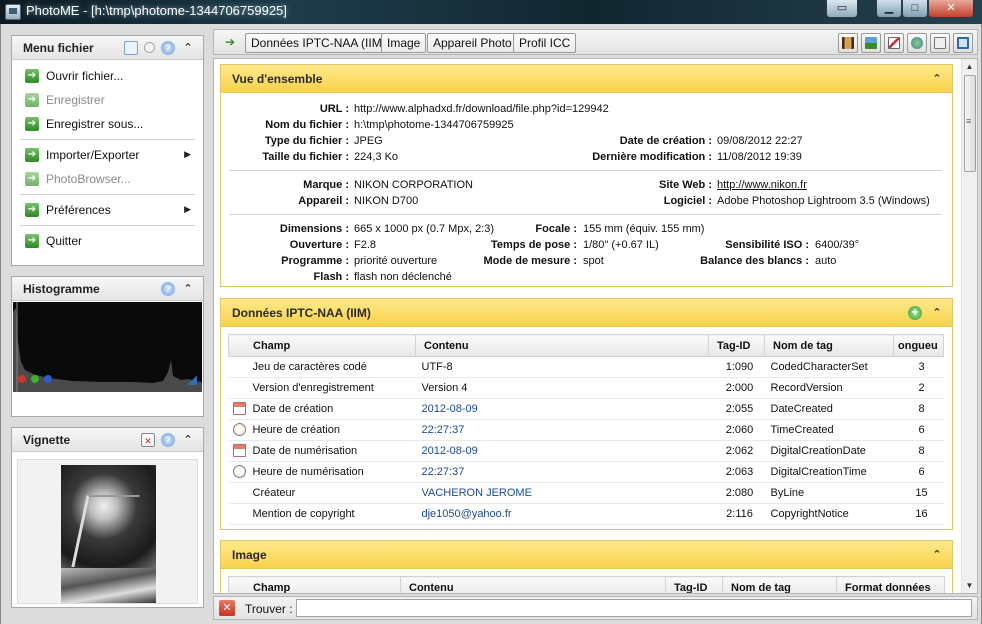 This screenshot has height=624, width=982. Describe the element at coordinates (915, 9) in the screenshot. I see `maximize-button: □` at that location.